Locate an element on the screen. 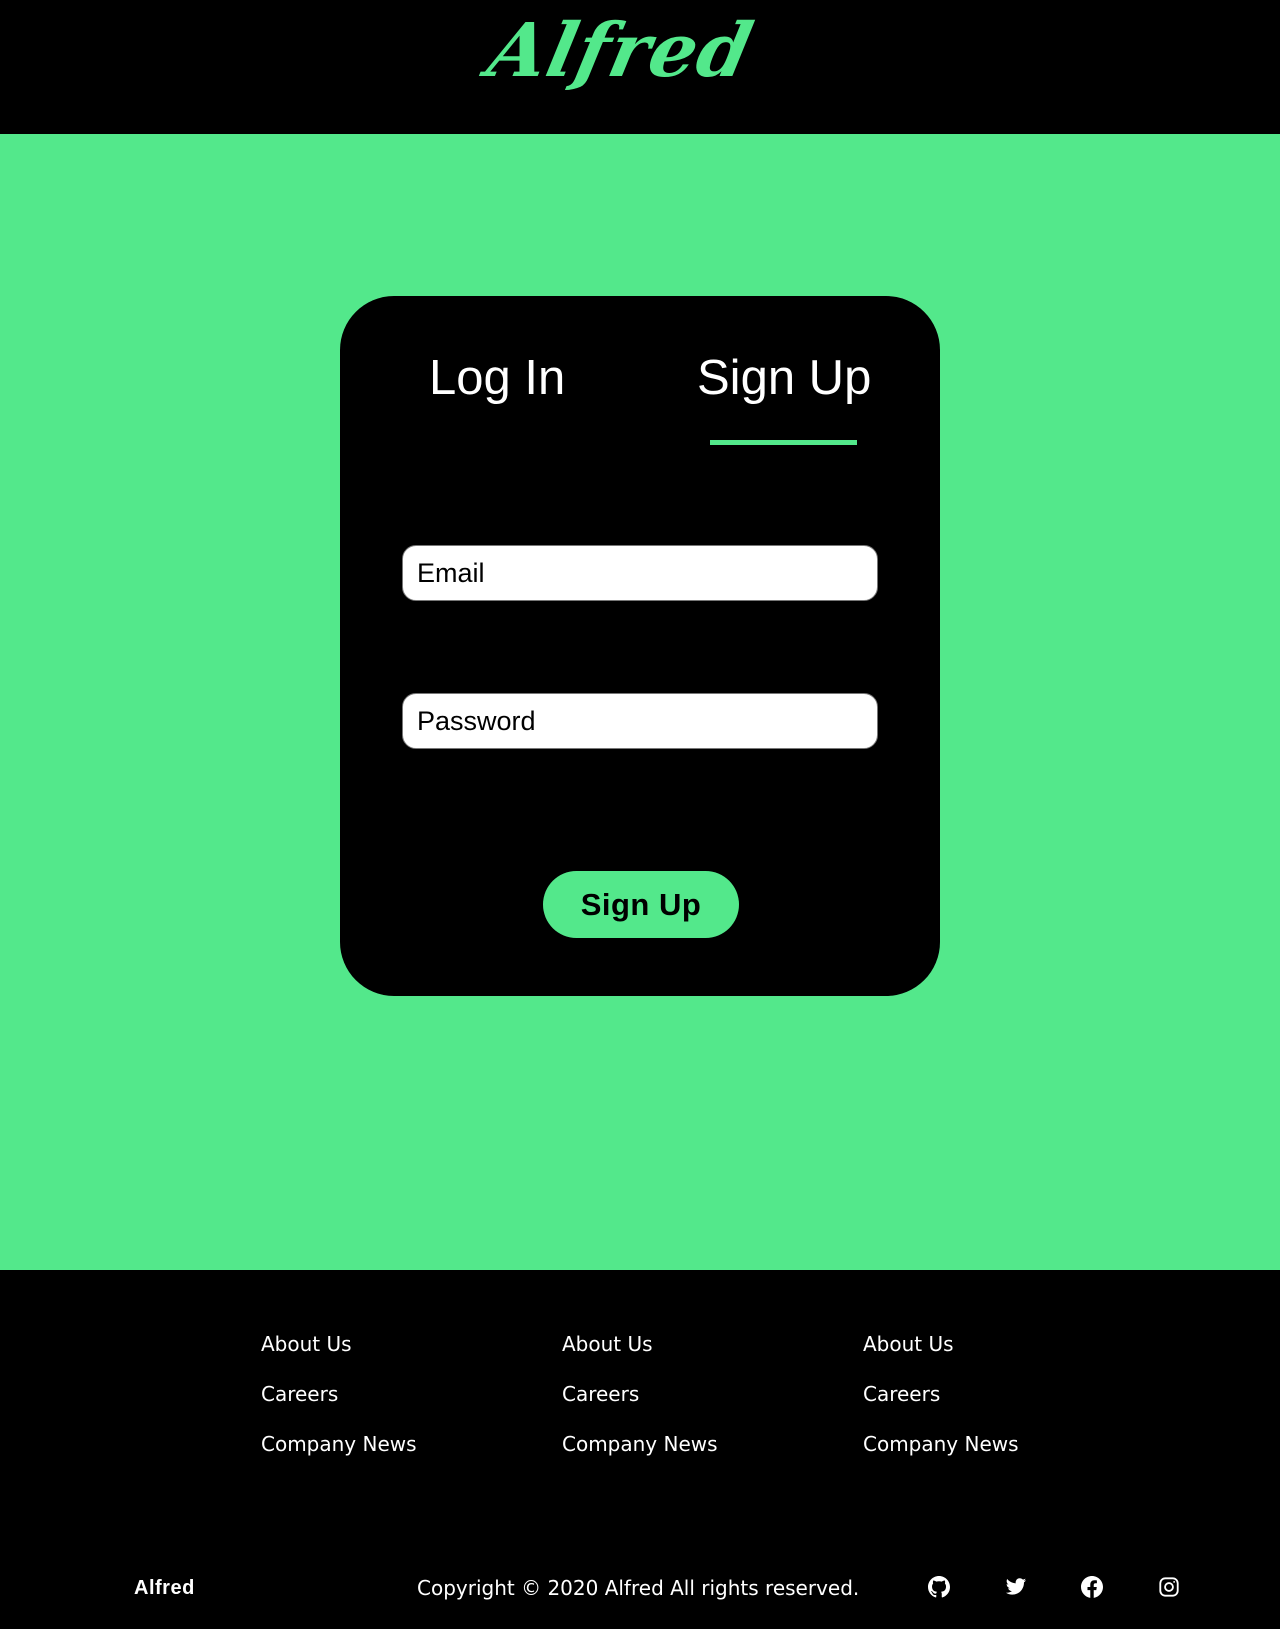 This screenshot has height=1629, width=1280. site-header: Alfred is located at coordinates (640, 67).